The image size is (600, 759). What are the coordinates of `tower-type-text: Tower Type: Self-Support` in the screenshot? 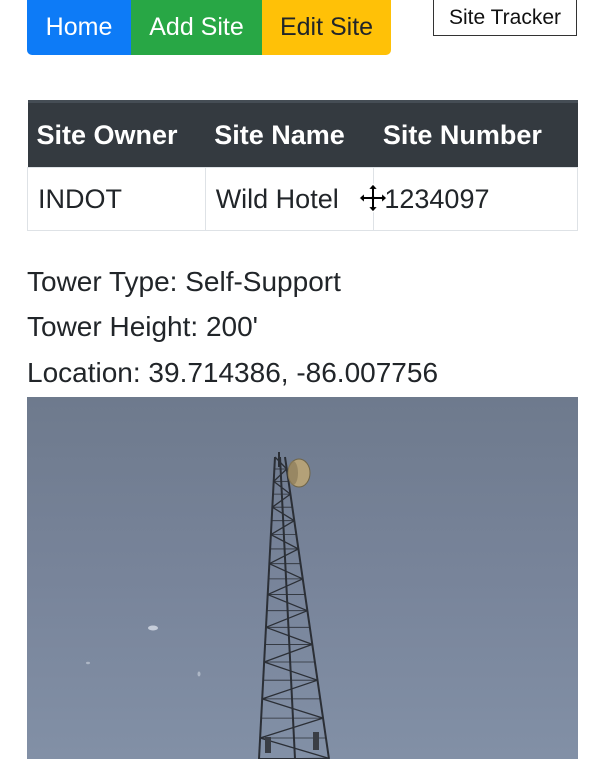 It's located at (184, 281).